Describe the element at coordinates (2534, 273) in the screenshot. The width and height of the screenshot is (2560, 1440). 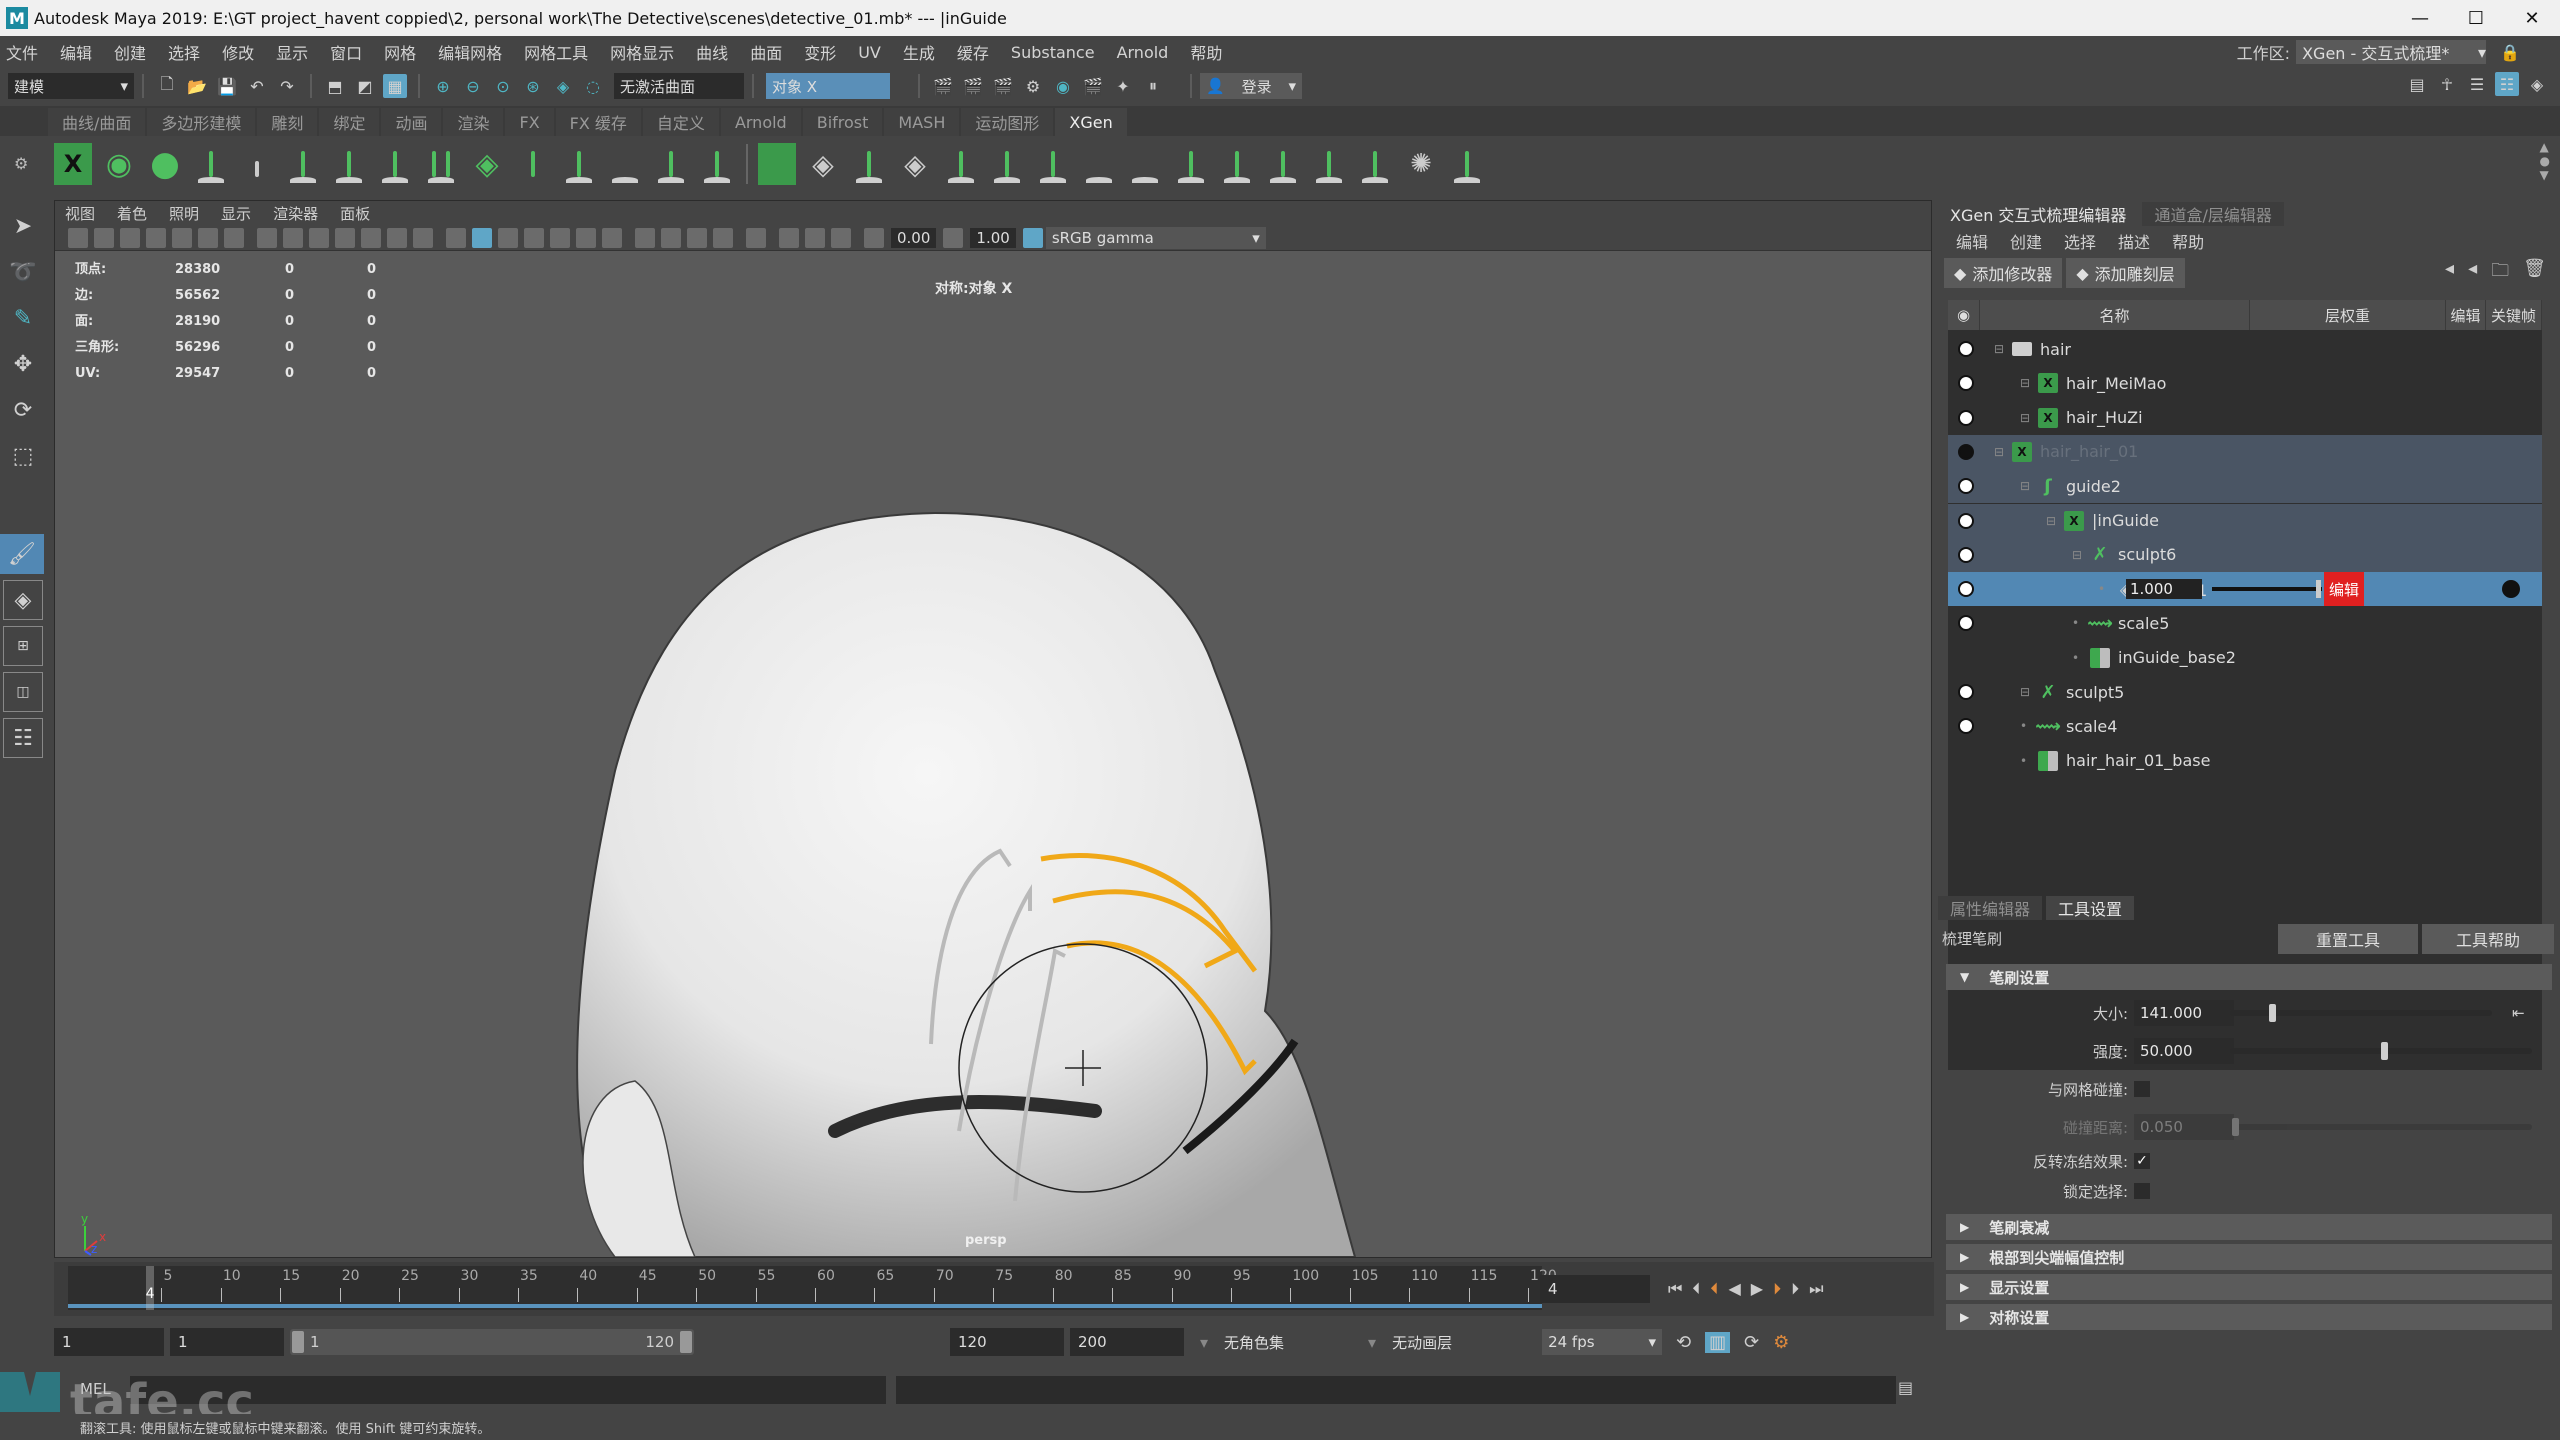
I see `delete-icon: 🗑` at that location.